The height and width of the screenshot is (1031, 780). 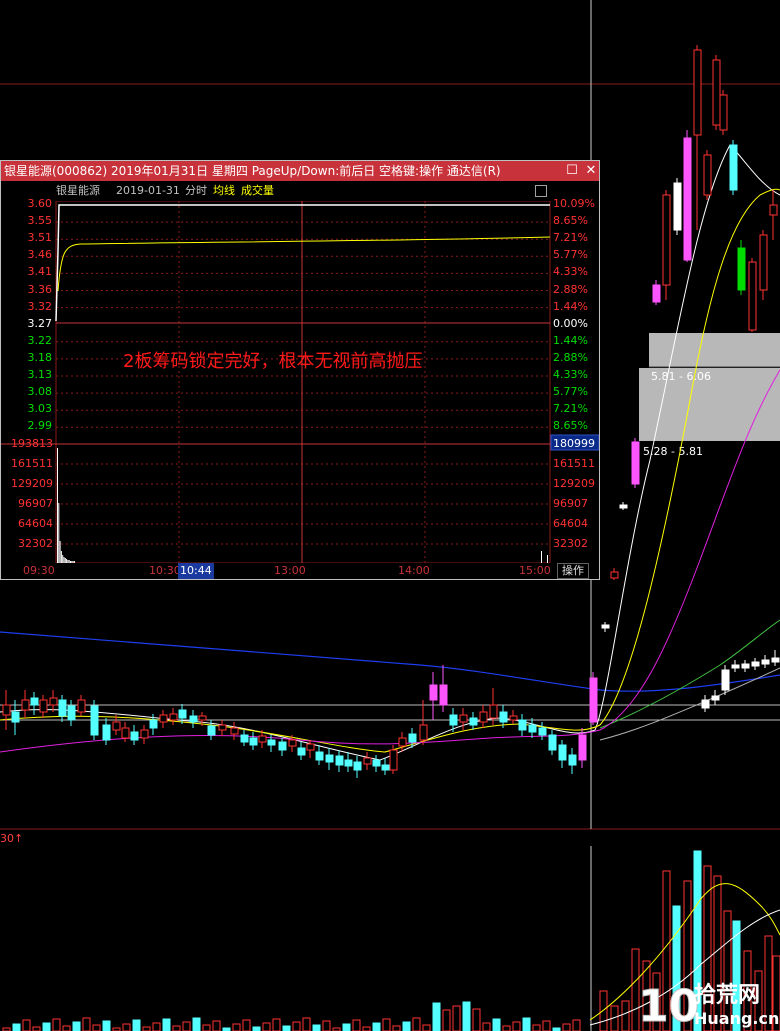 I want to click on price-axis-label: 3.51, so click(x=40, y=238).